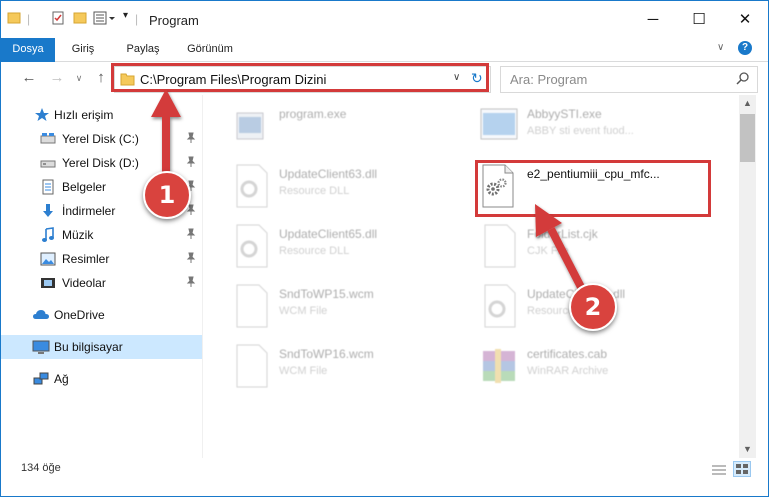 Image resolution: width=769 pixels, height=497 pixels. What do you see at coordinates (86, 259) in the screenshot?
I see `sidebar-item-label: Resimler` at bounding box center [86, 259].